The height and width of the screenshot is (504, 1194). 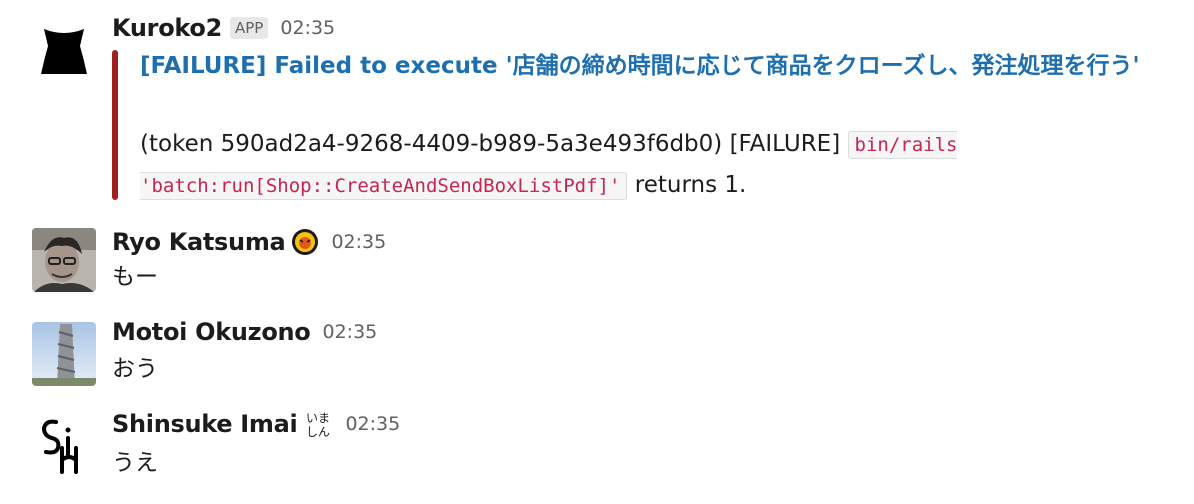 What do you see at coordinates (135, 277) in the screenshot?
I see `message-text: もー` at bounding box center [135, 277].